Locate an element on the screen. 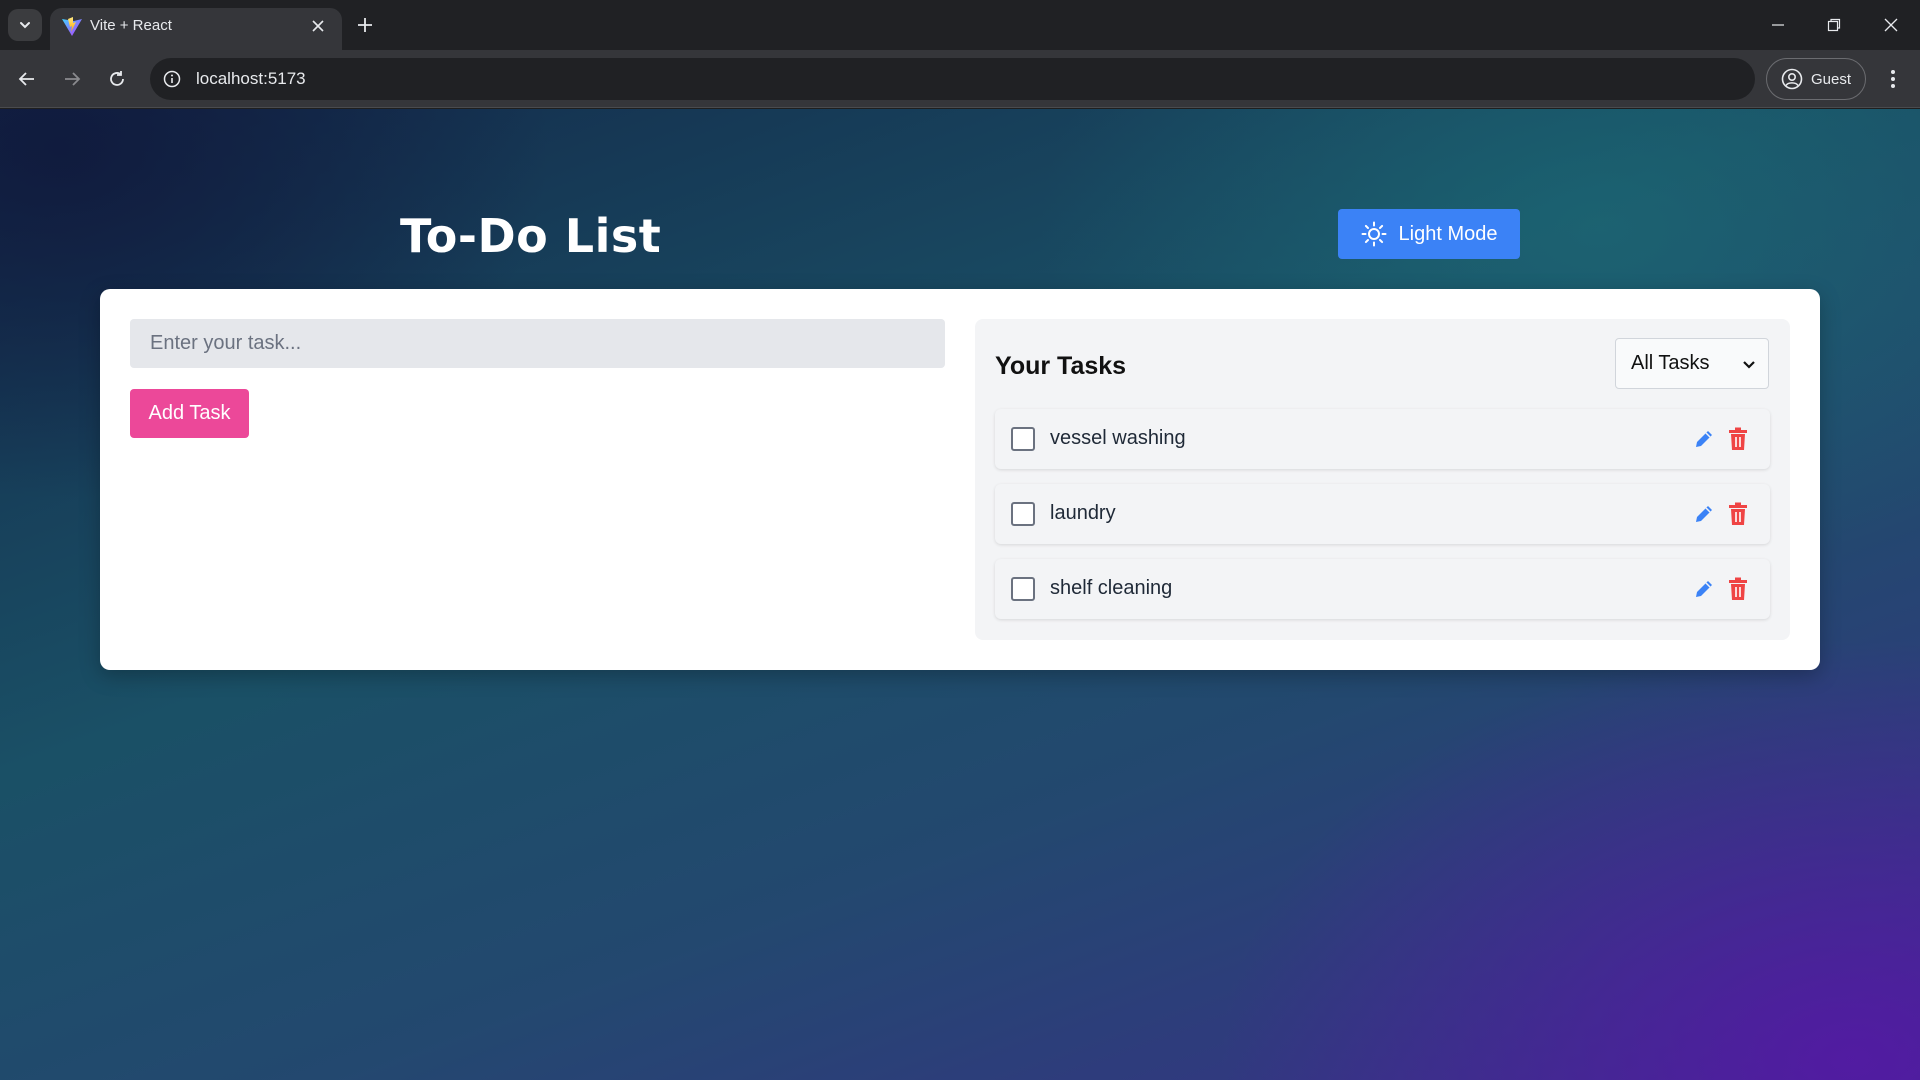  browser-toolbar: localhost:5173 Guest is located at coordinates (960, 79).